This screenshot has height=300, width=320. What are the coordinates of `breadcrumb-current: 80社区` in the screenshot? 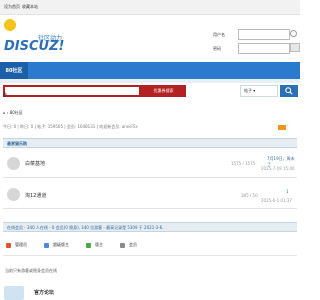 It's located at (16, 112).